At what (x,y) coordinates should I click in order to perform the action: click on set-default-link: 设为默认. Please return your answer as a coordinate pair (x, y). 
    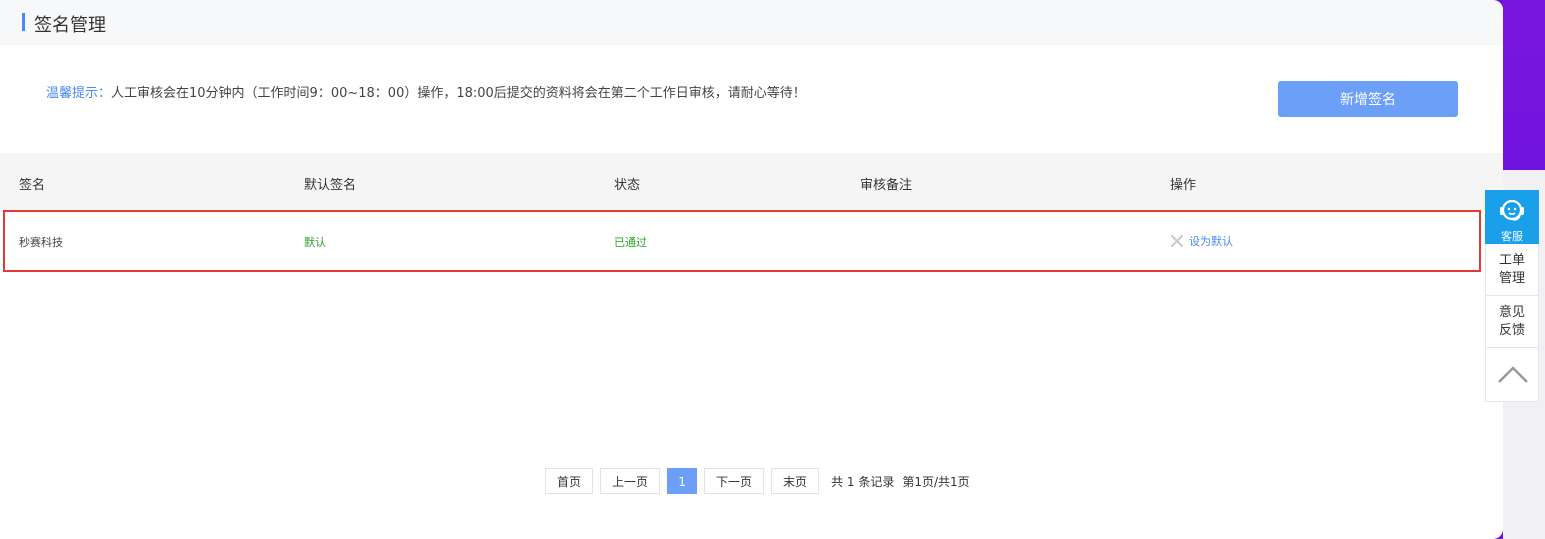
    Looking at the image, I should click on (1201, 241).